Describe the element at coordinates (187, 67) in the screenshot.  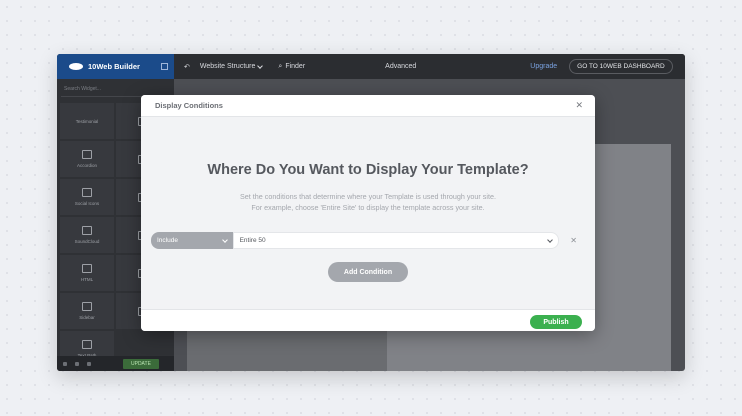
I see `undo-icon: ↶` at that location.